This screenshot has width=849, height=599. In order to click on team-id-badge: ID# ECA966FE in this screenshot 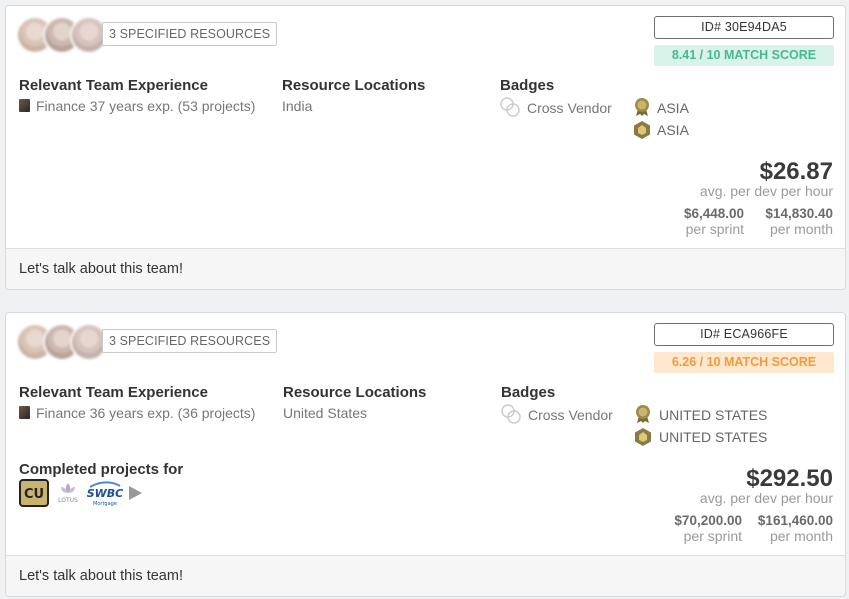, I will do `click(744, 334)`.